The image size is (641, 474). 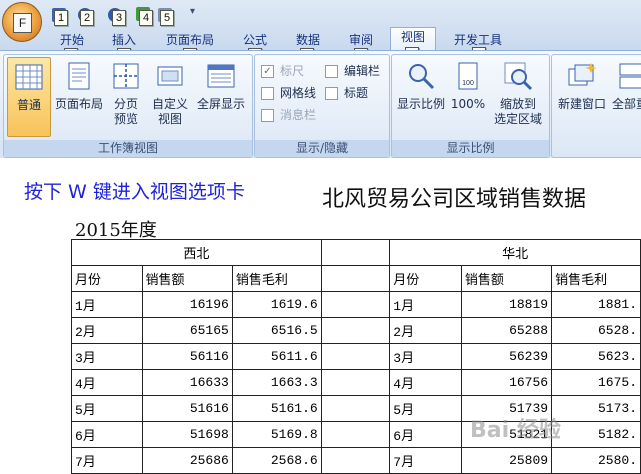 I want to click on table-cell: 1619.6, so click(x=276, y=304).